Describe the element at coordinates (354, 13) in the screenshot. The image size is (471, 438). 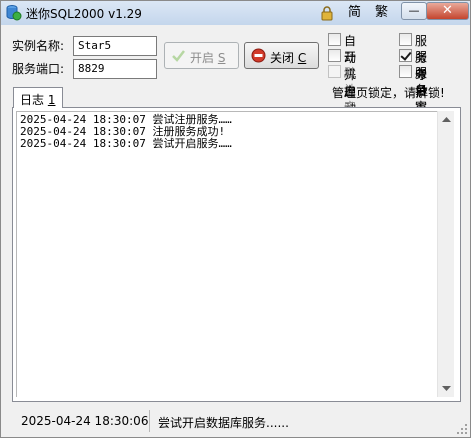
I see `simplified-chinese-button: 简` at that location.